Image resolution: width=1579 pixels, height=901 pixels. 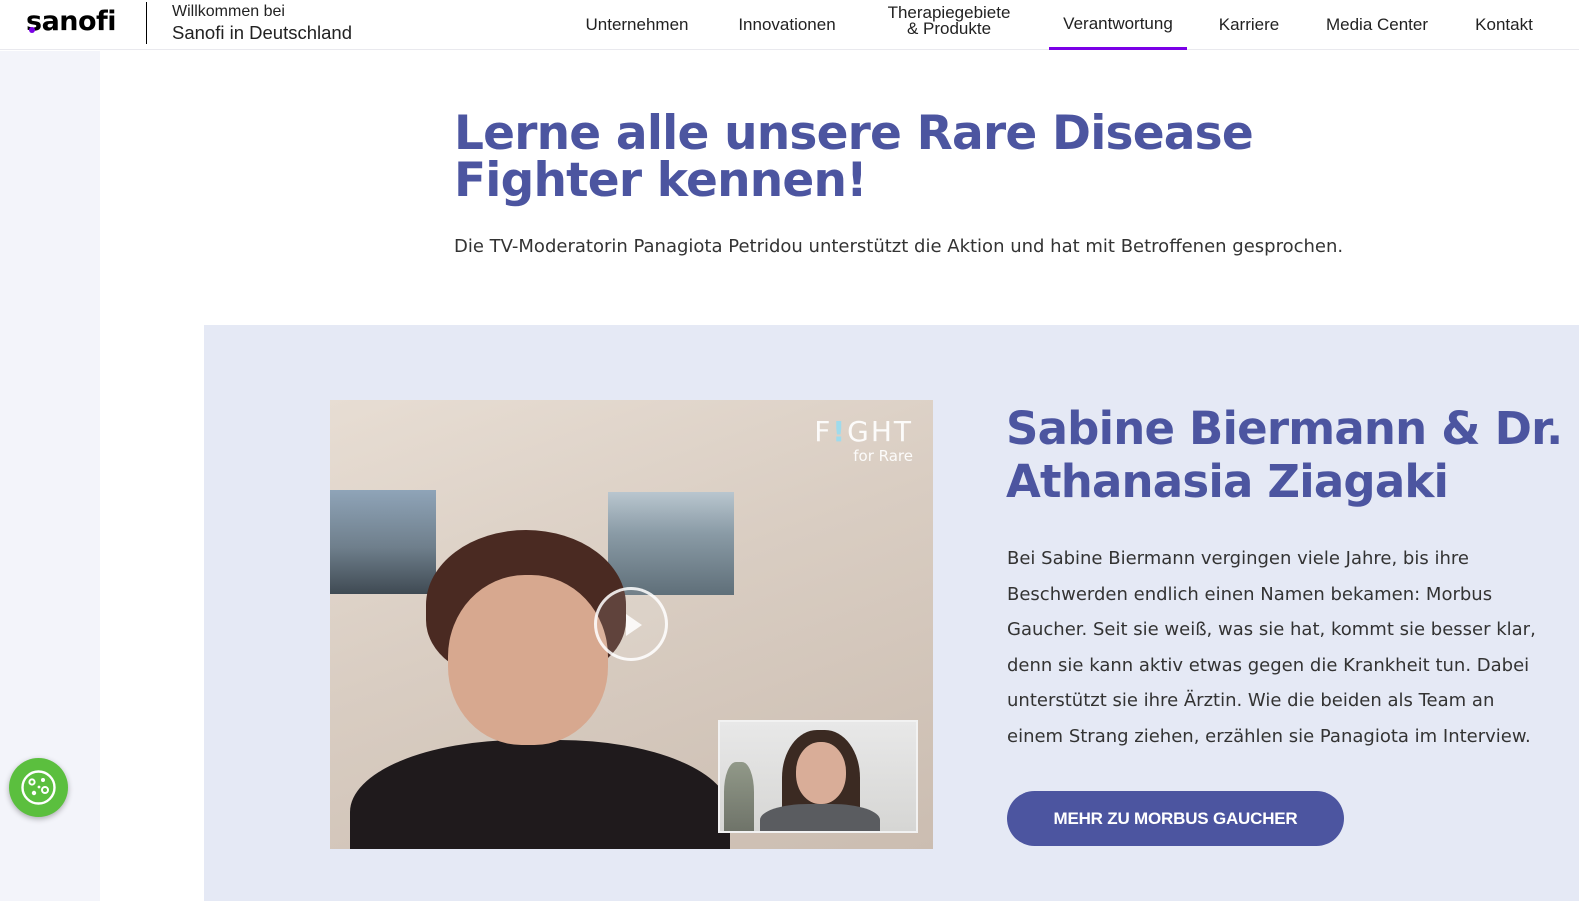 What do you see at coordinates (1504, 25) in the screenshot?
I see `nav-item-kontakt: Kontakt` at bounding box center [1504, 25].